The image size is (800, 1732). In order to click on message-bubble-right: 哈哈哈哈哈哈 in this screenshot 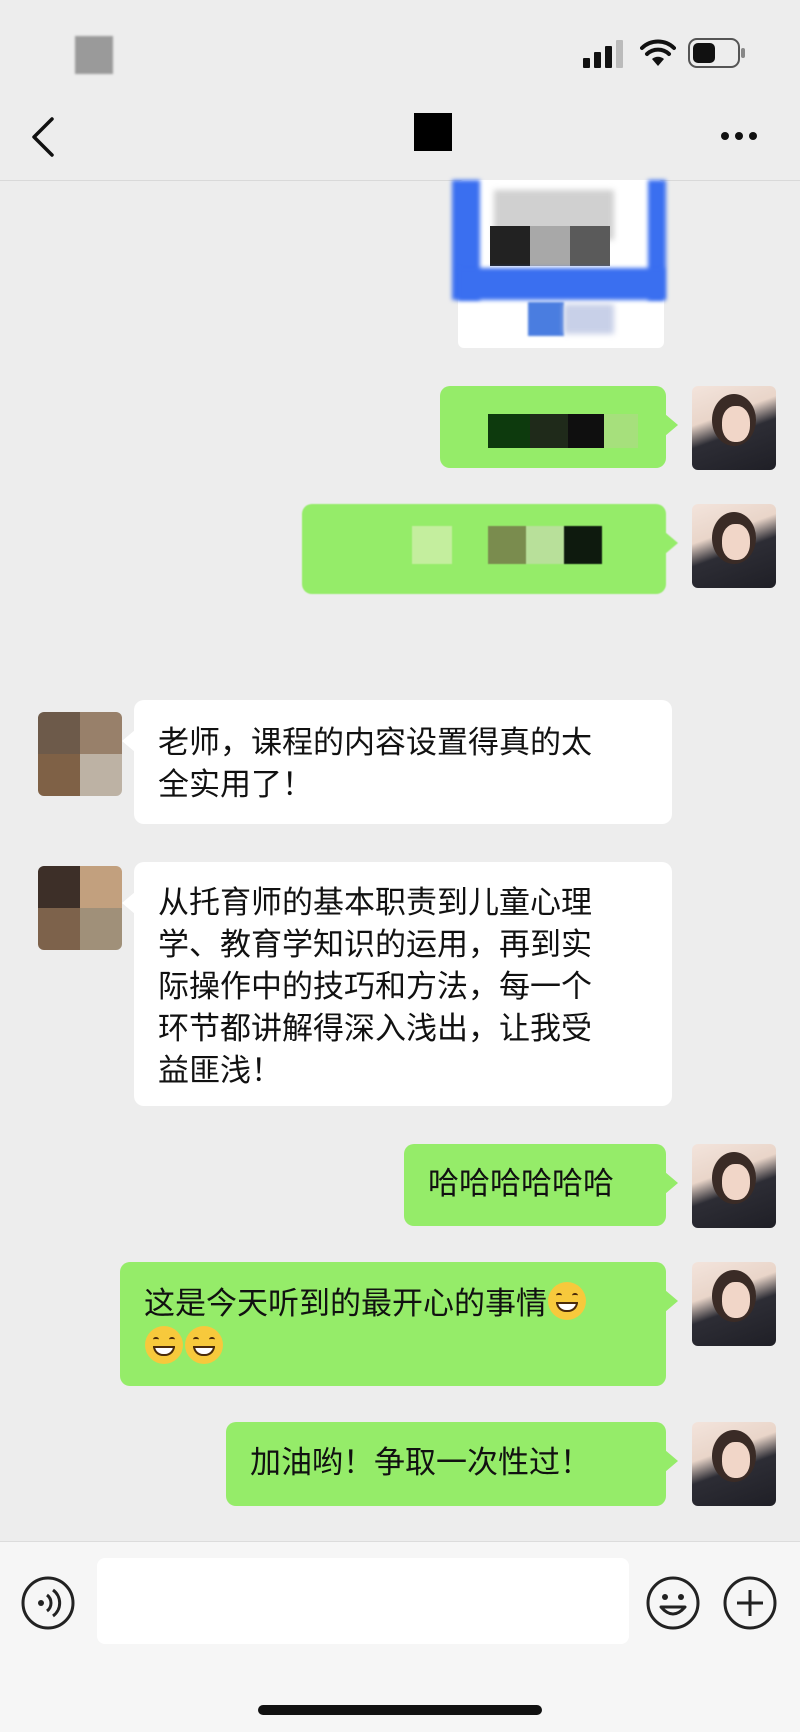, I will do `click(541, 1185)`.